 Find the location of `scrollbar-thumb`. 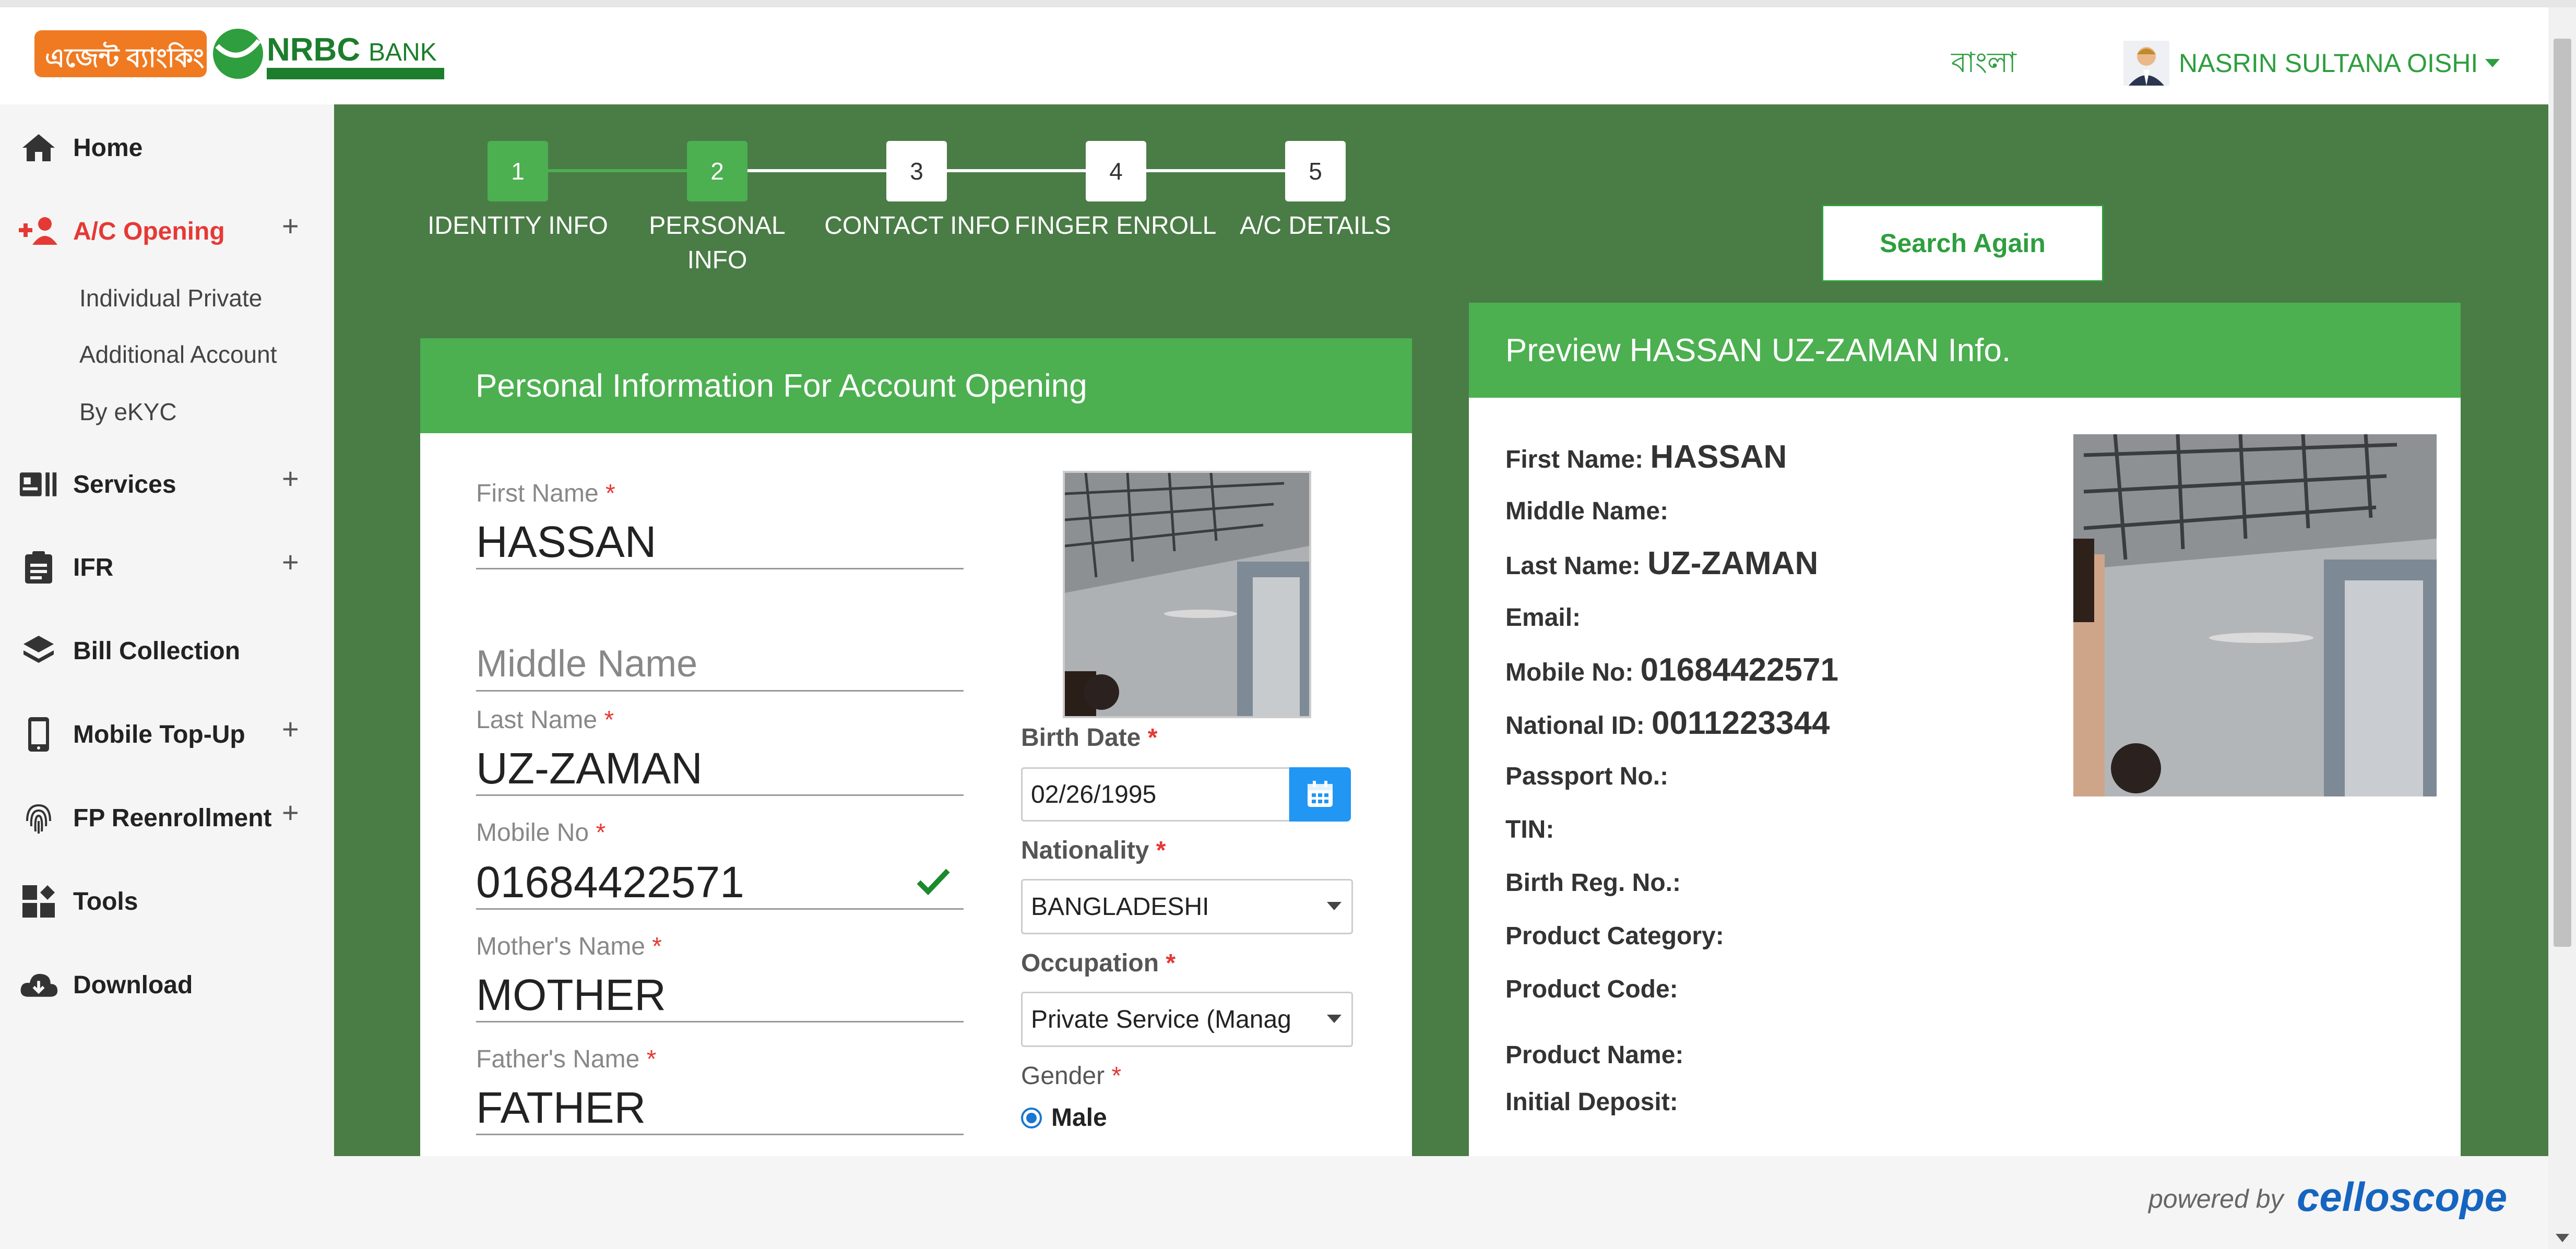

scrollbar-thumb is located at coordinates (2562, 493).